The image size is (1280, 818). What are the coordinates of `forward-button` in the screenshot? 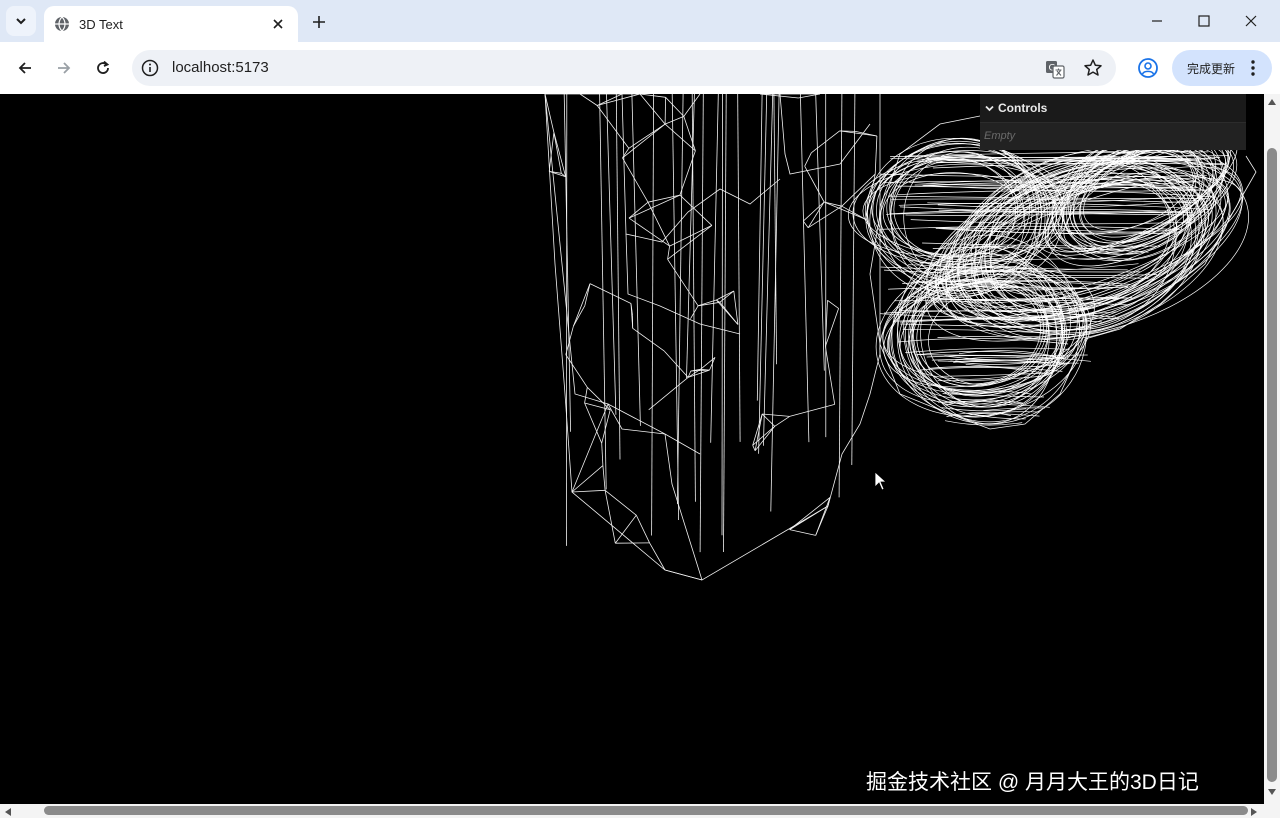 It's located at (64, 68).